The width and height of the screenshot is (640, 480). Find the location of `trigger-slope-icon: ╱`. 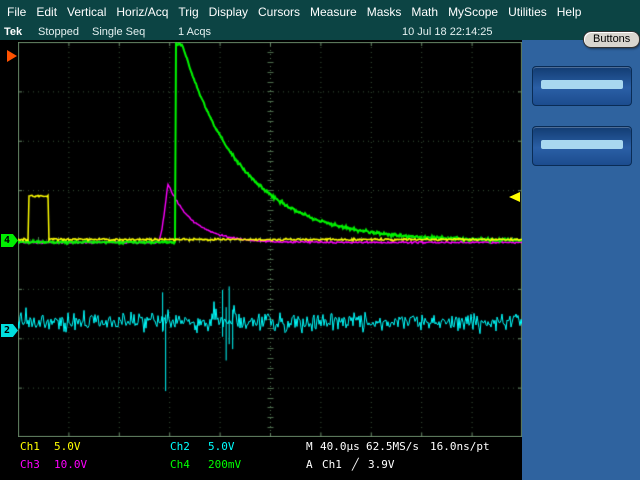

trigger-slope-icon: ╱ is located at coordinates (355, 464).